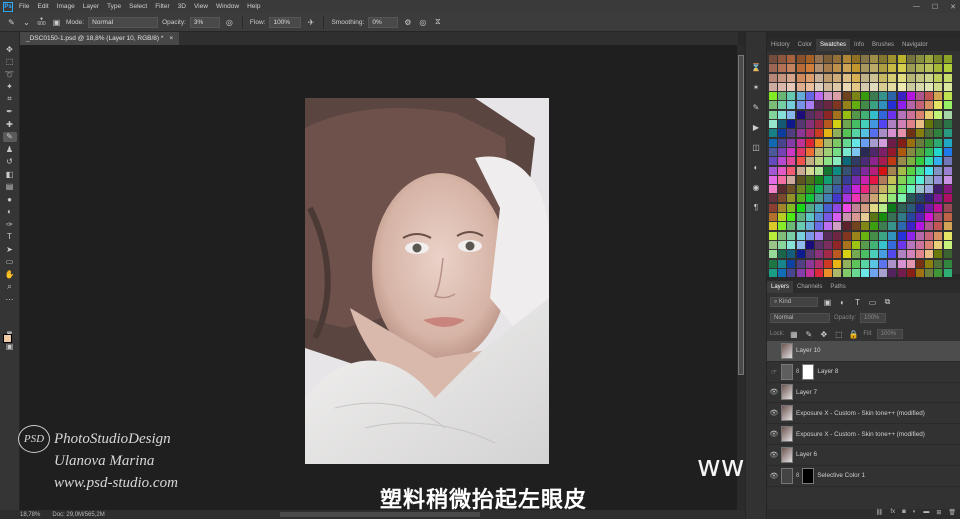 The height and width of the screenshot is (519, 960). Describe the element at coordinates (10, 174) in the screenshot. I see `eraser-tool-icon: ◧` at that location.